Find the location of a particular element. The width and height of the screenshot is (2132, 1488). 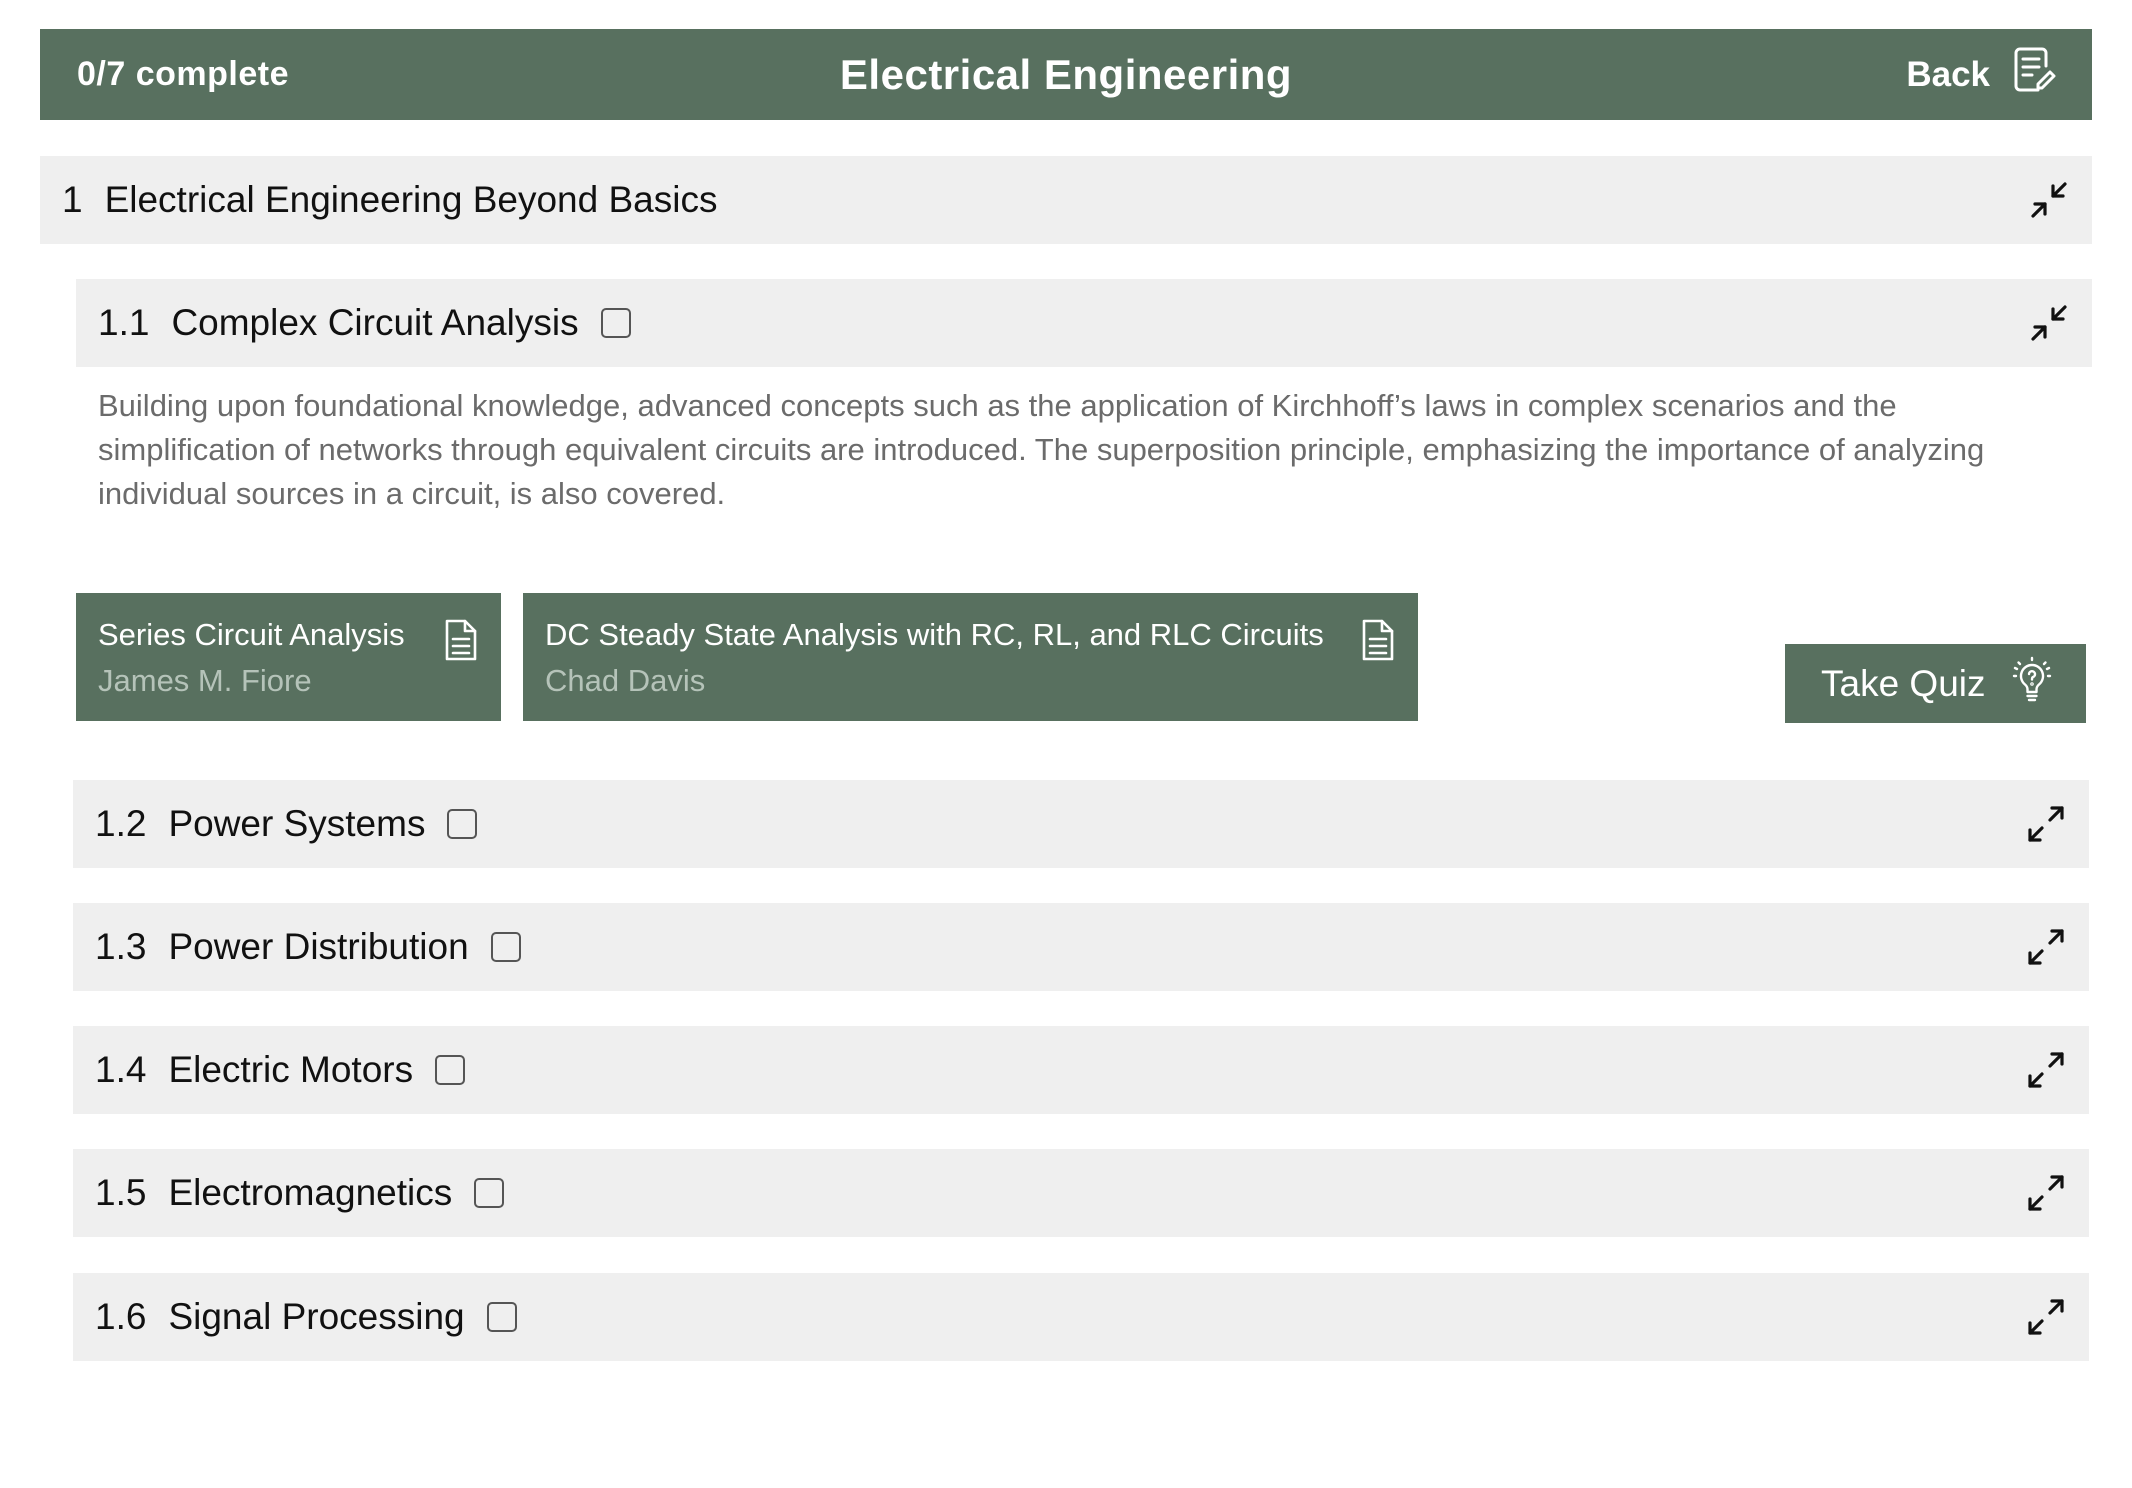

lesson-number: 1.2 is located at coordinates (121, 823).